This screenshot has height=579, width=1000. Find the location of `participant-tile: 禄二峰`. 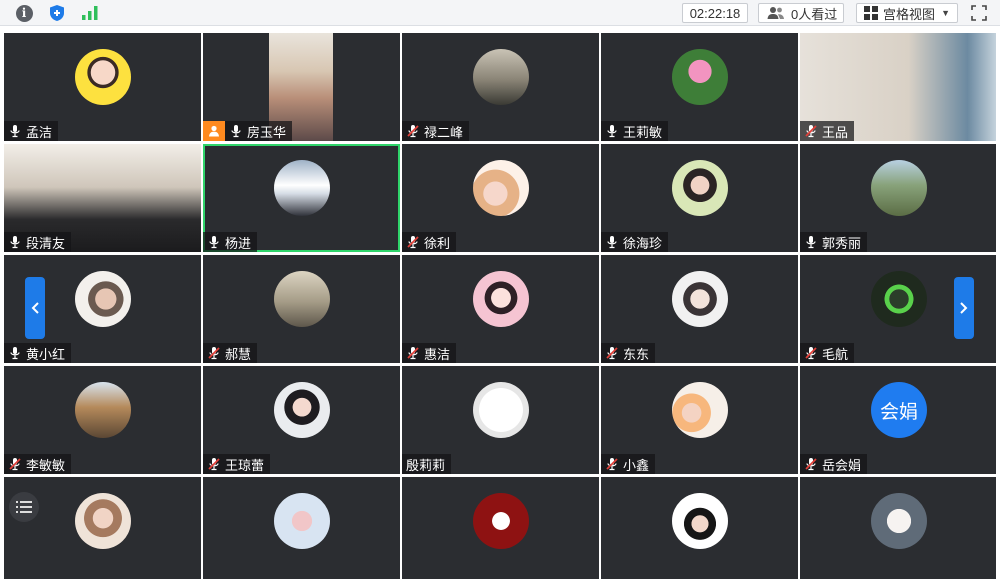

participant-tile: 禄二峰 is located at coordinates (500, 87).